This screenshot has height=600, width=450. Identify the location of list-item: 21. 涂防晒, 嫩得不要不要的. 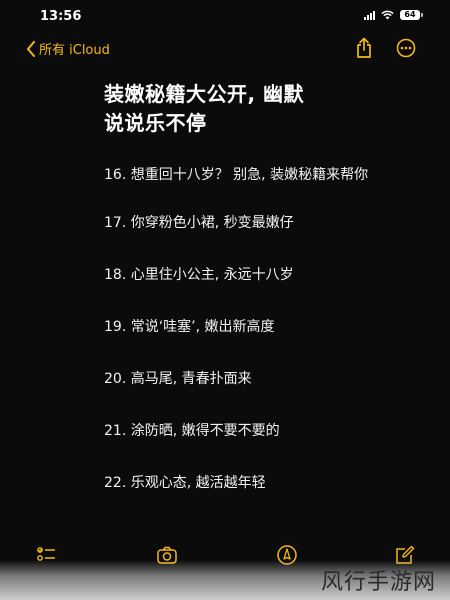
(192, 431).